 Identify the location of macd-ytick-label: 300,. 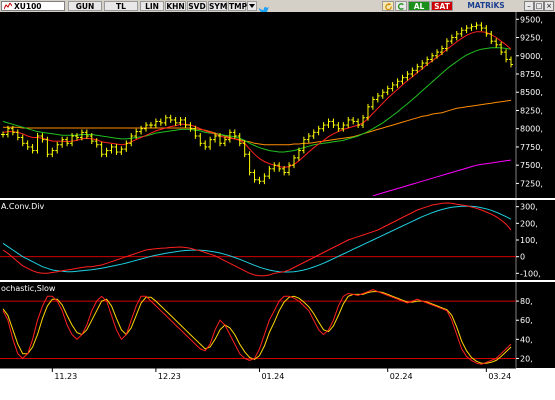
(529, 207).